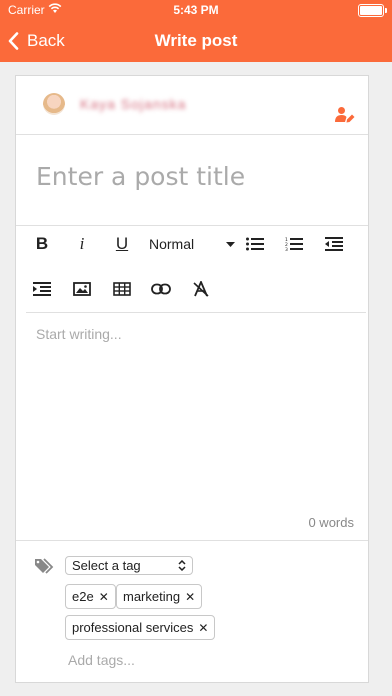 This screenshot has height=696, width=392. I want to click on clear-format-icon, so click(201, 289).